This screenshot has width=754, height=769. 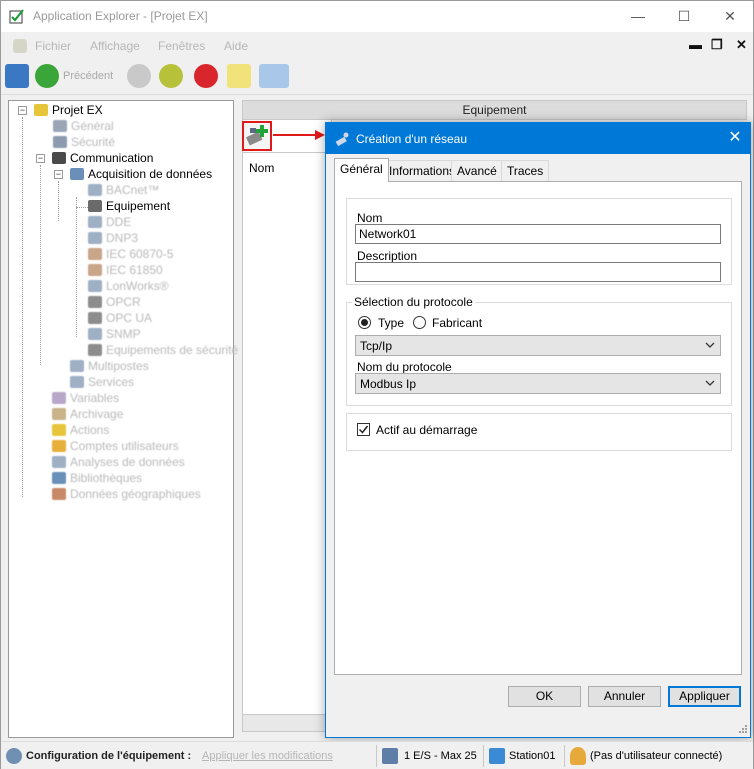 I want to click on menu-affichage: Affichage, so click(x=115, y=46).